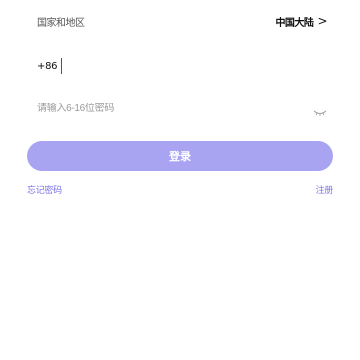 This screenshot has width=360, height=360. I want to click on eye-closed-icon, so click(320, 109).